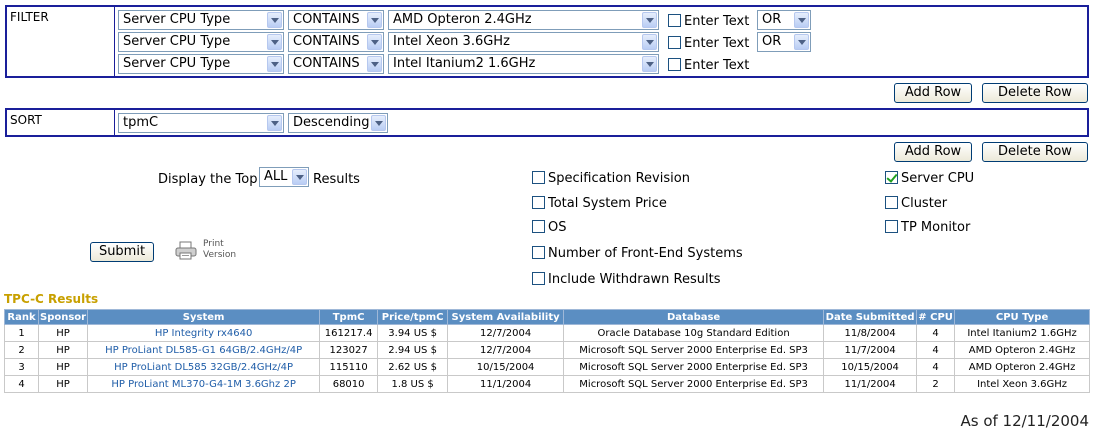 The width and height of the screenshot is (1093, 434). Describe the element at coordinates (186, 251) in the screenshot. I see `printer-icon` at that location.